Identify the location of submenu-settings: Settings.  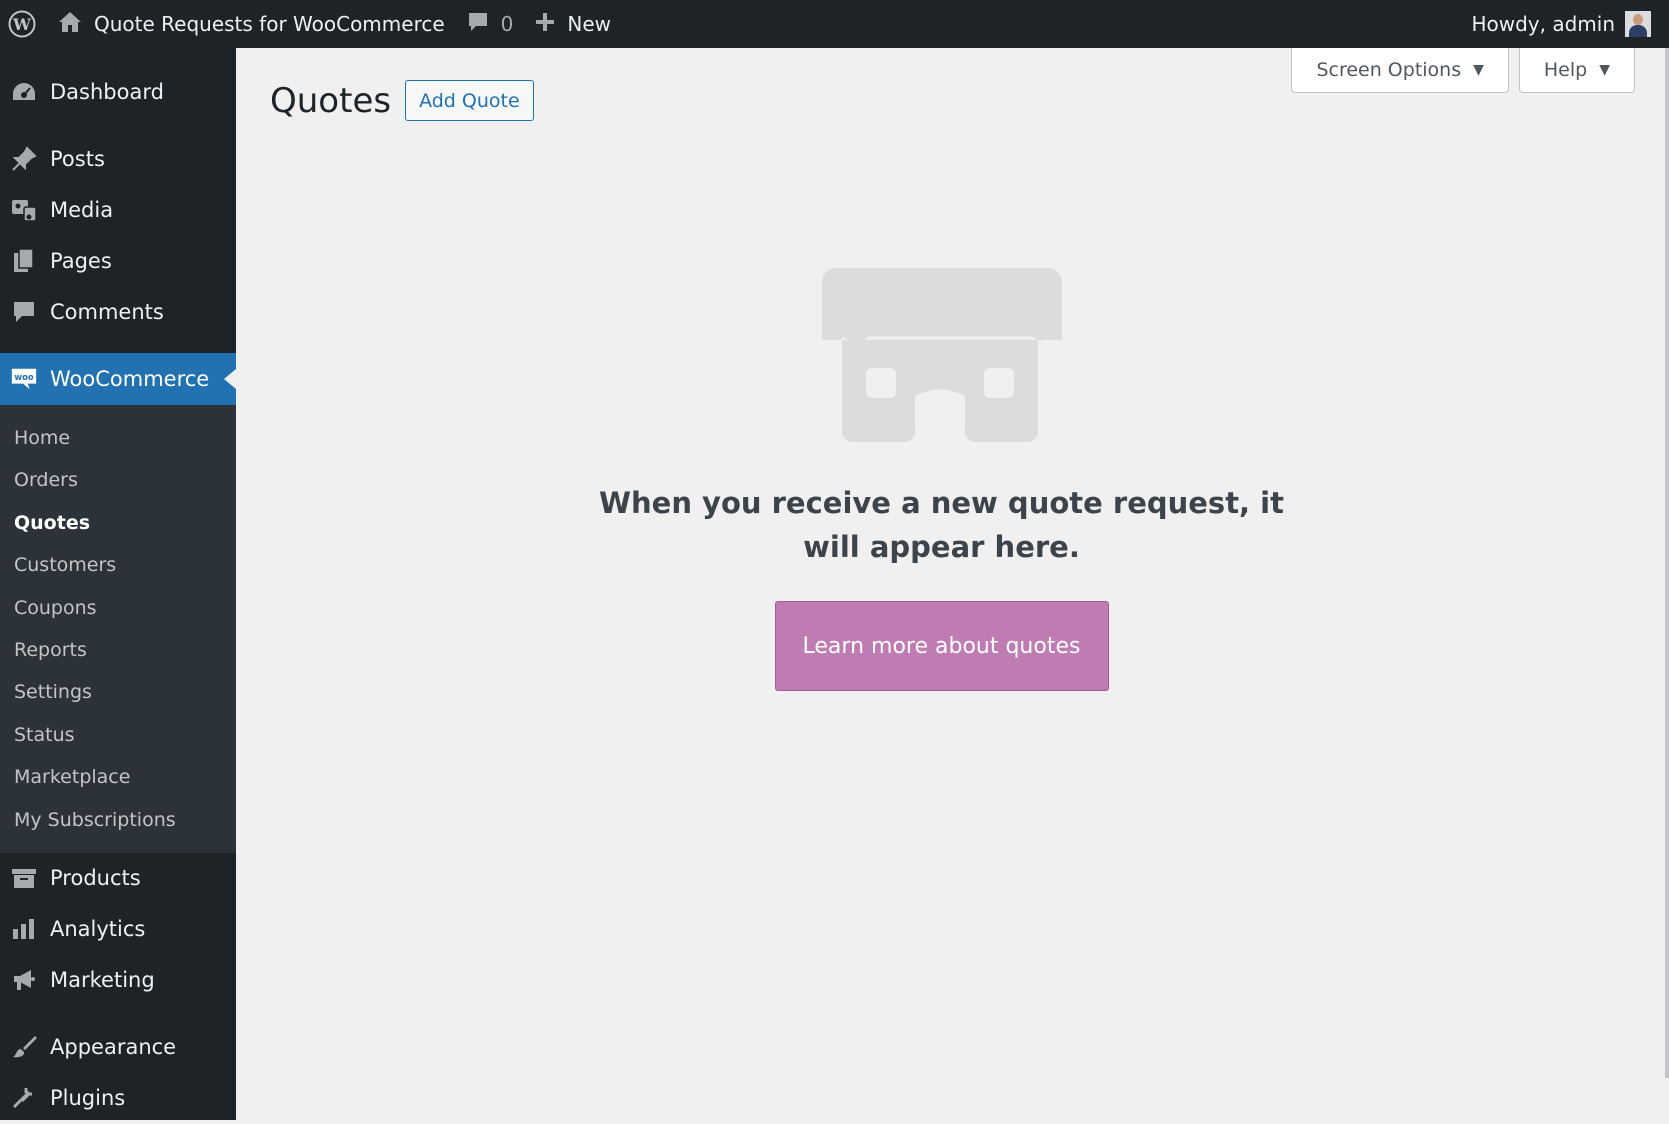
(118, 692).